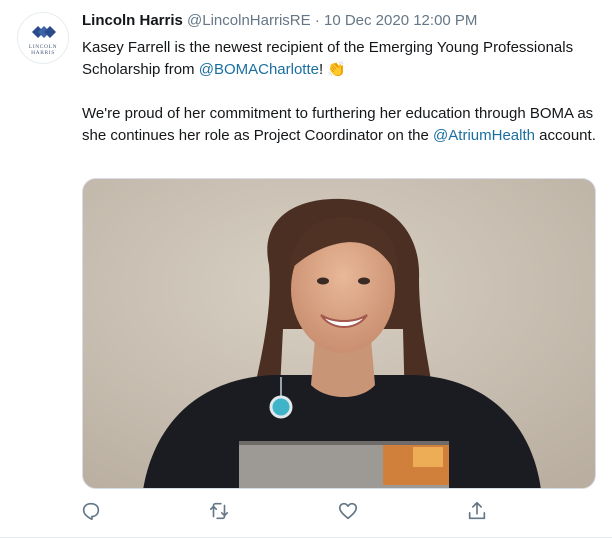 The width and height of the screenshot is (612, 538). I want to click on tweet-actions, so click(306, 513).